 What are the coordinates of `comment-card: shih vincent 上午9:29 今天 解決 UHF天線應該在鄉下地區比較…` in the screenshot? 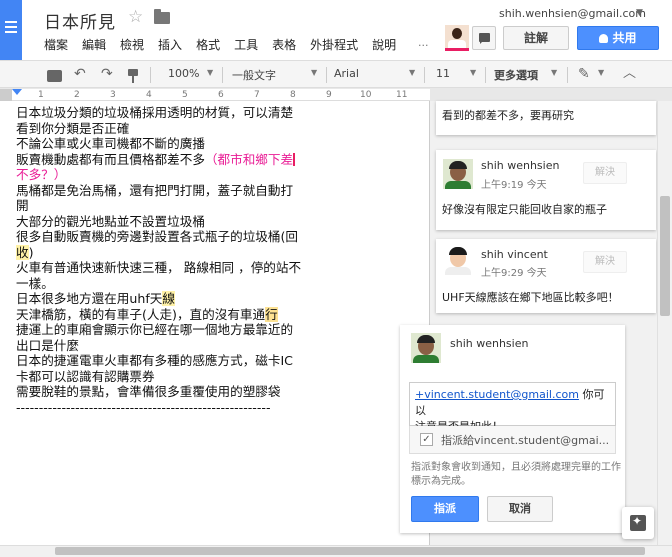 It's located at (546, 276).